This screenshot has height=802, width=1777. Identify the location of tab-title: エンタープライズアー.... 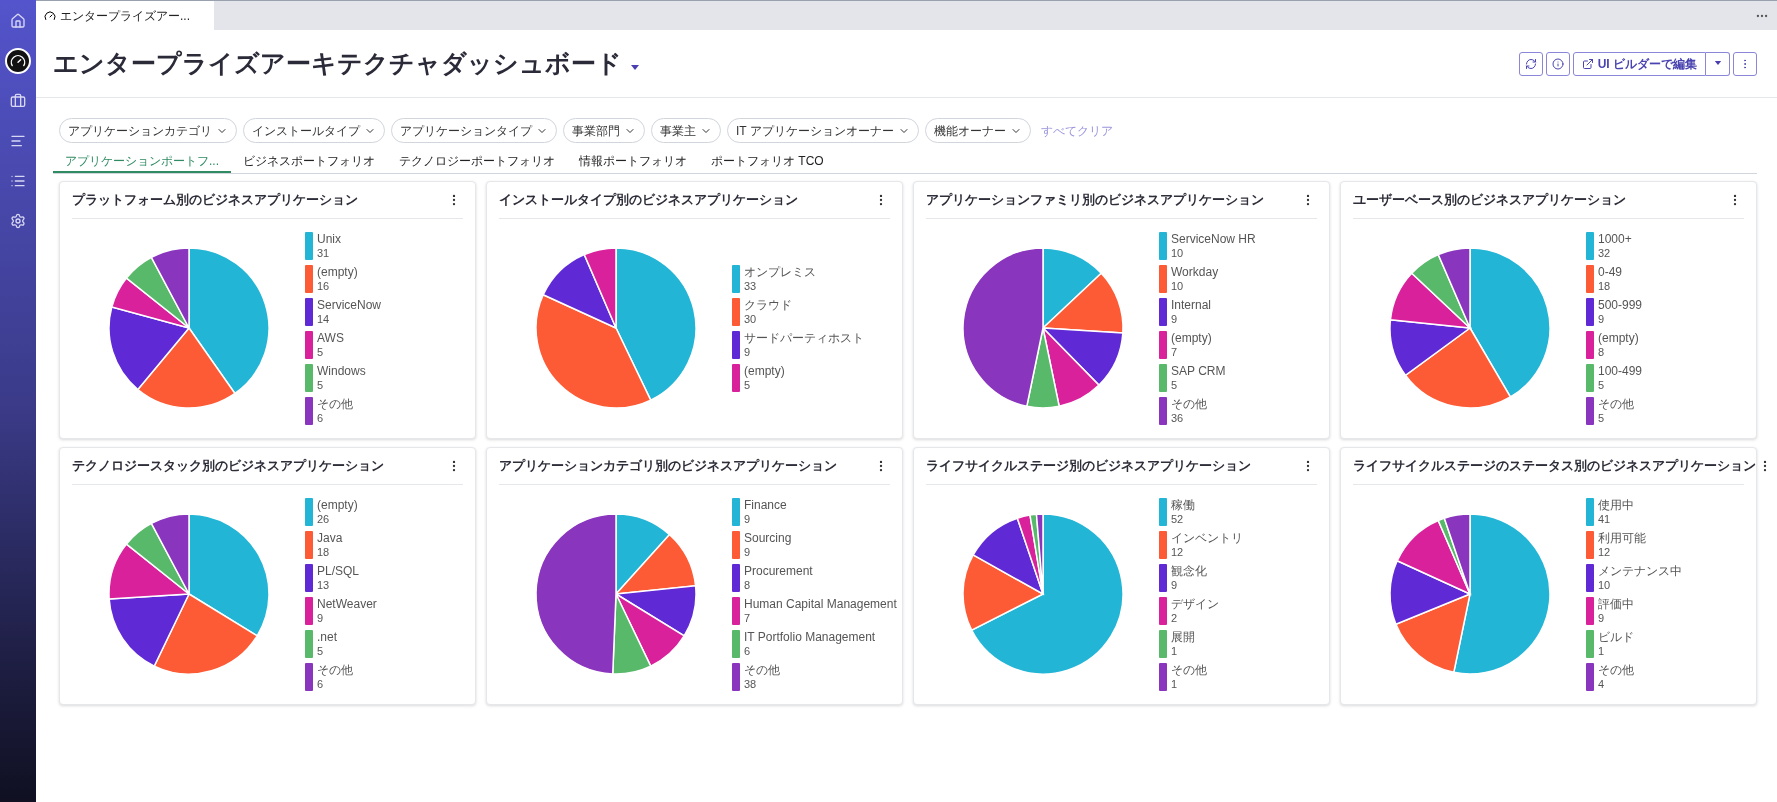
(125, 16).